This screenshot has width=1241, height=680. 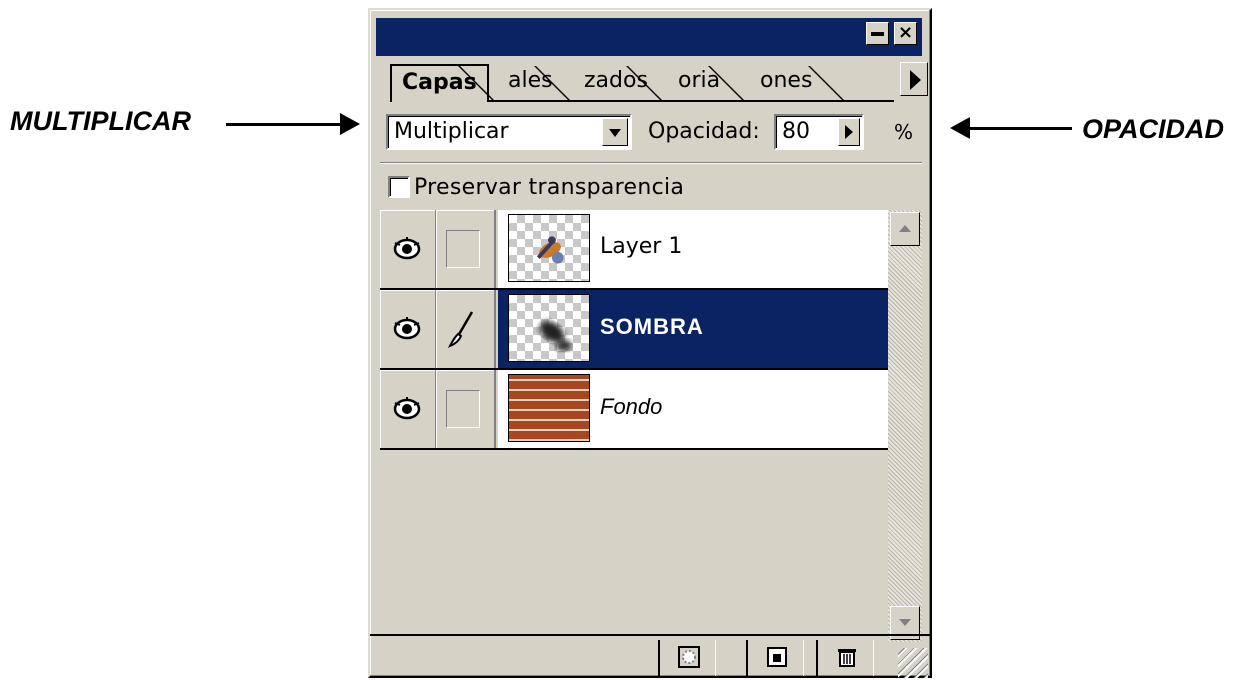 I want to click on tab-trazados: zados, so click(x=616, y=81).